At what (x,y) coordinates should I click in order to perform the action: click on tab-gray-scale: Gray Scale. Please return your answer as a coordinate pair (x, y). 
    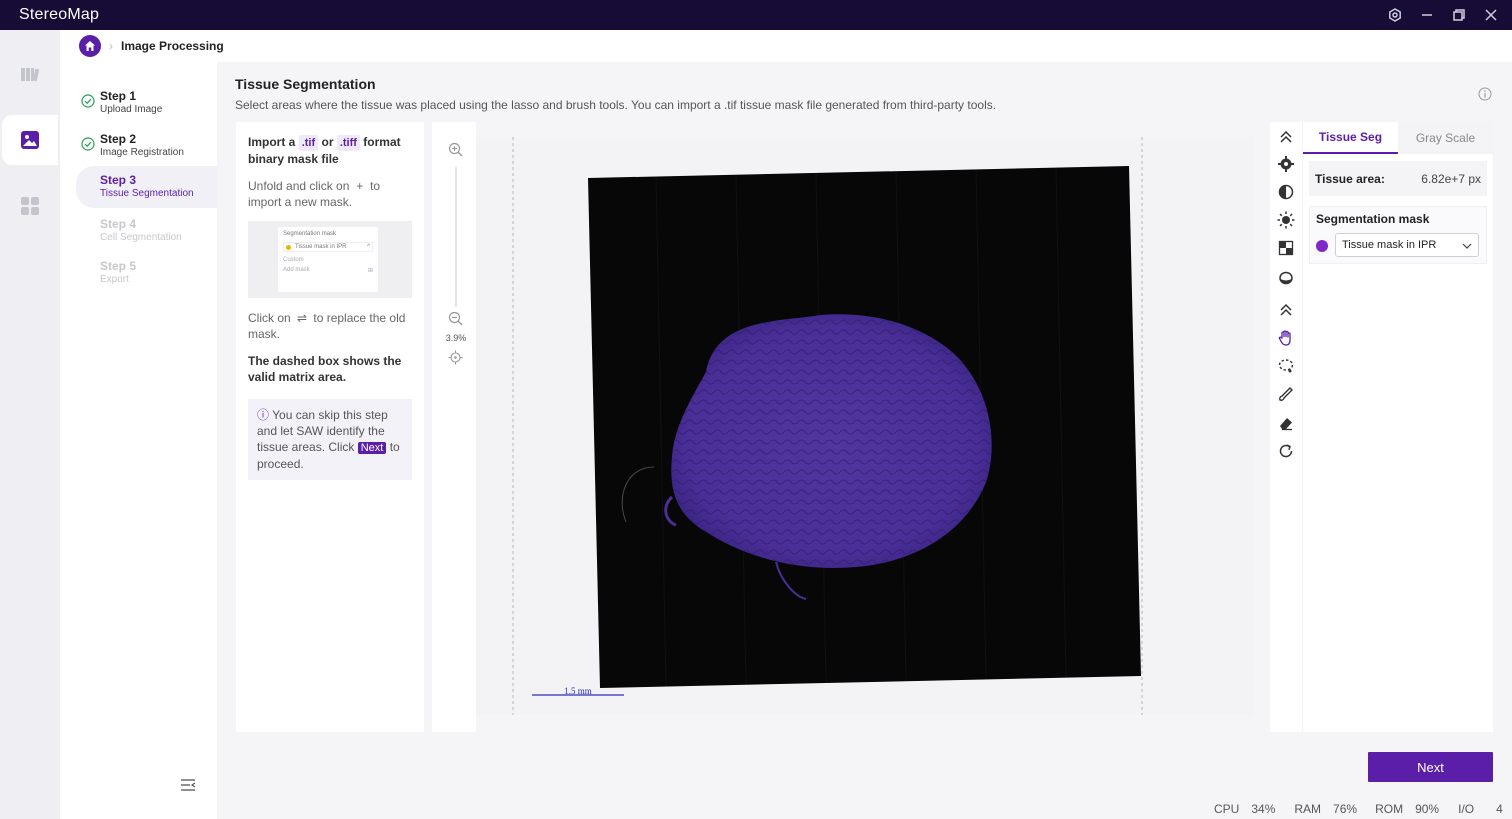
    Looking at the image, I should click on (1445, 138).